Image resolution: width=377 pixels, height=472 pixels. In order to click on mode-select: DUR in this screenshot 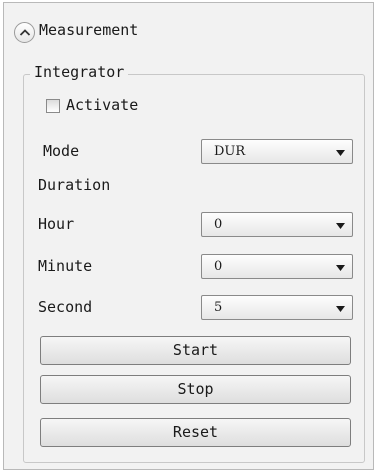, I will do `click(277, 151)`.